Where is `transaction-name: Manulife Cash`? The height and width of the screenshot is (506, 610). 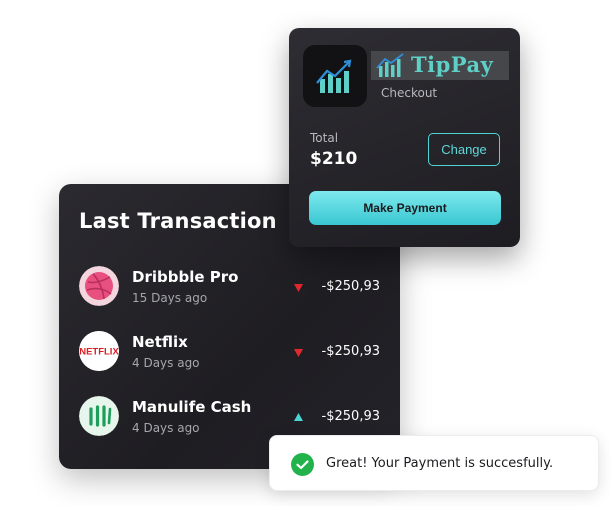
transaction-name: Manulife Cash is located at coordinates (192, 407).